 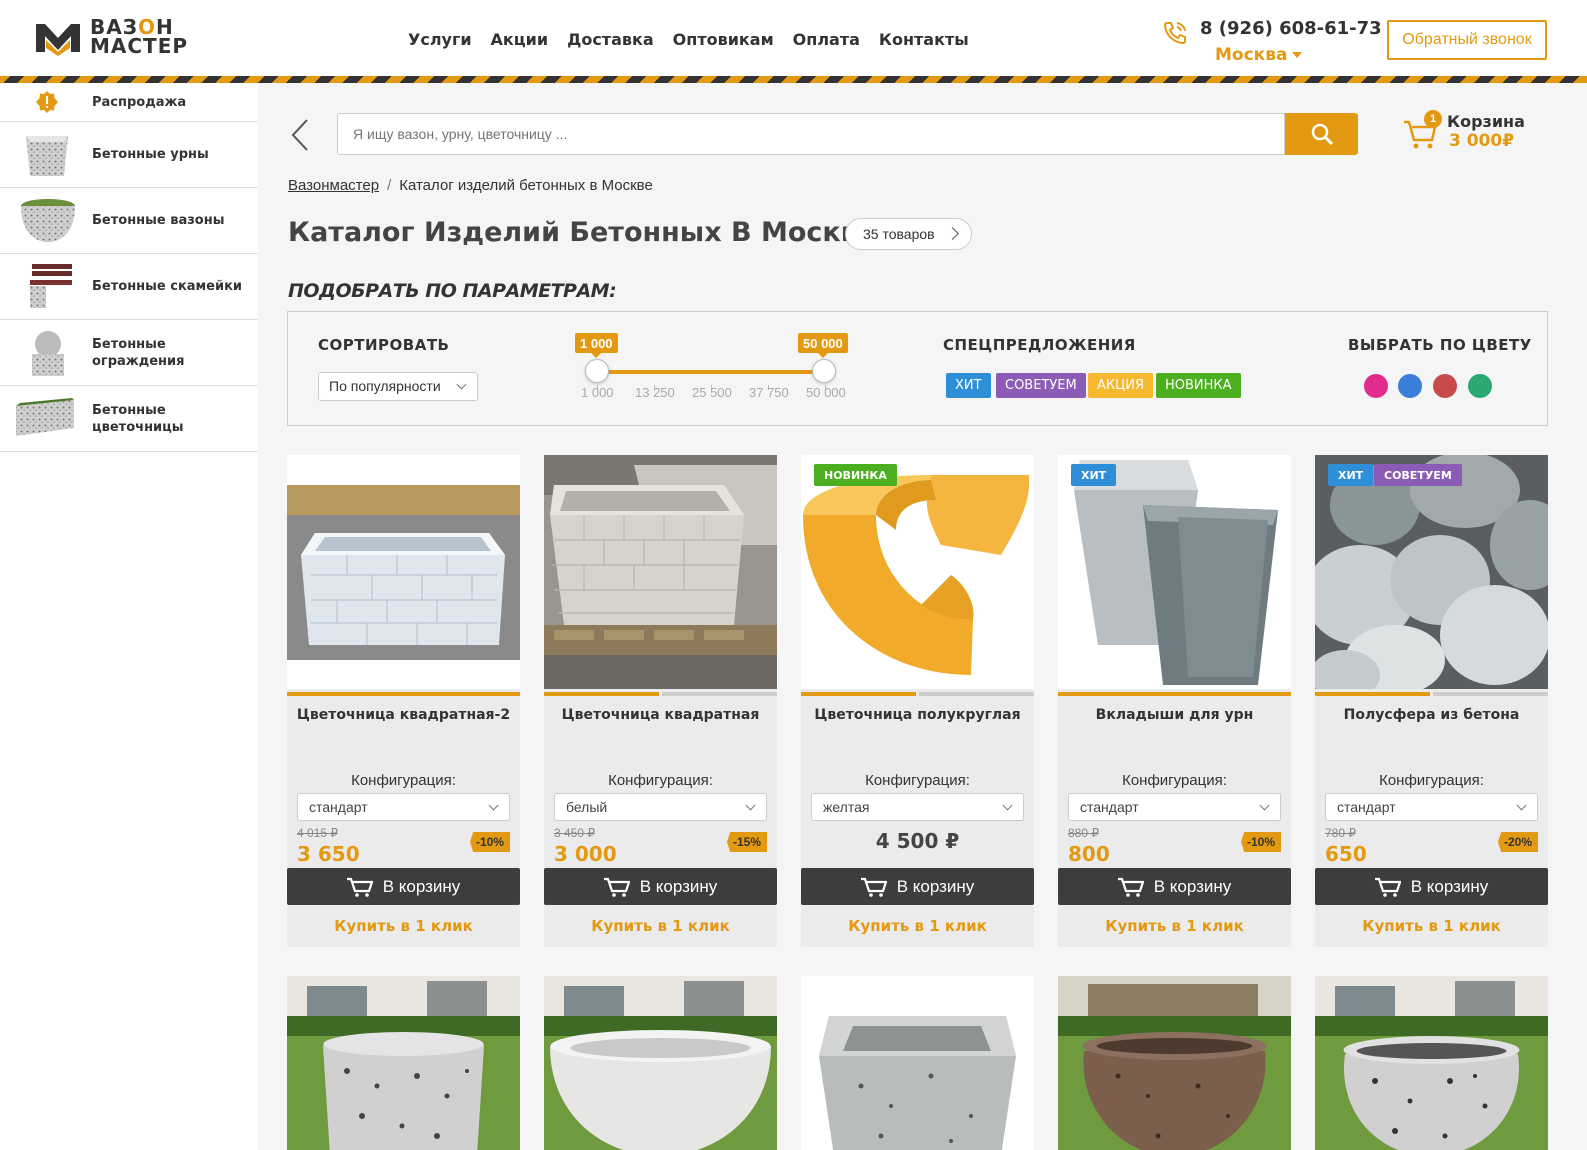 What do you see at coordinates (968, 385) in the screenshot?
I see `filter-tag-hit: ХИТ` at bounding box center [968, 385].